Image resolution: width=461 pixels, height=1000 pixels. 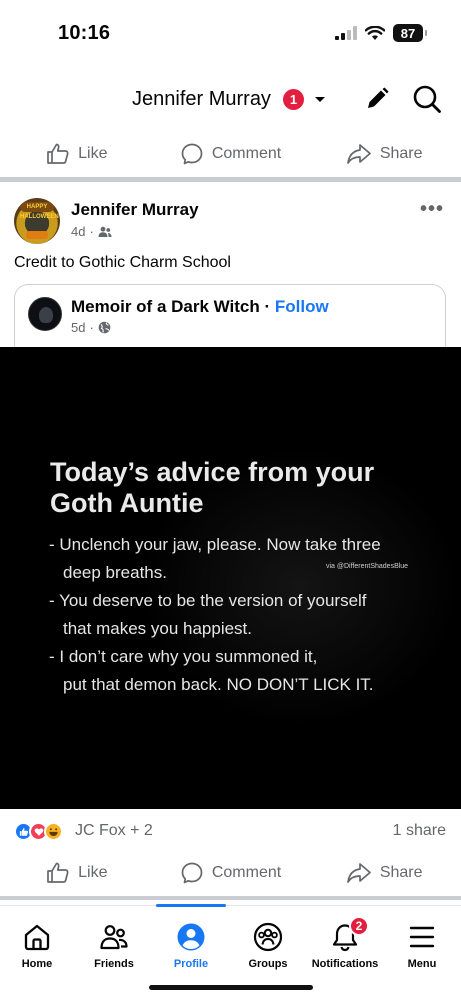 What do you see at coordinates (115, 572) in the screenshot?
I see `image-text-line: deep breaths.` at bounding box center [115, 572].